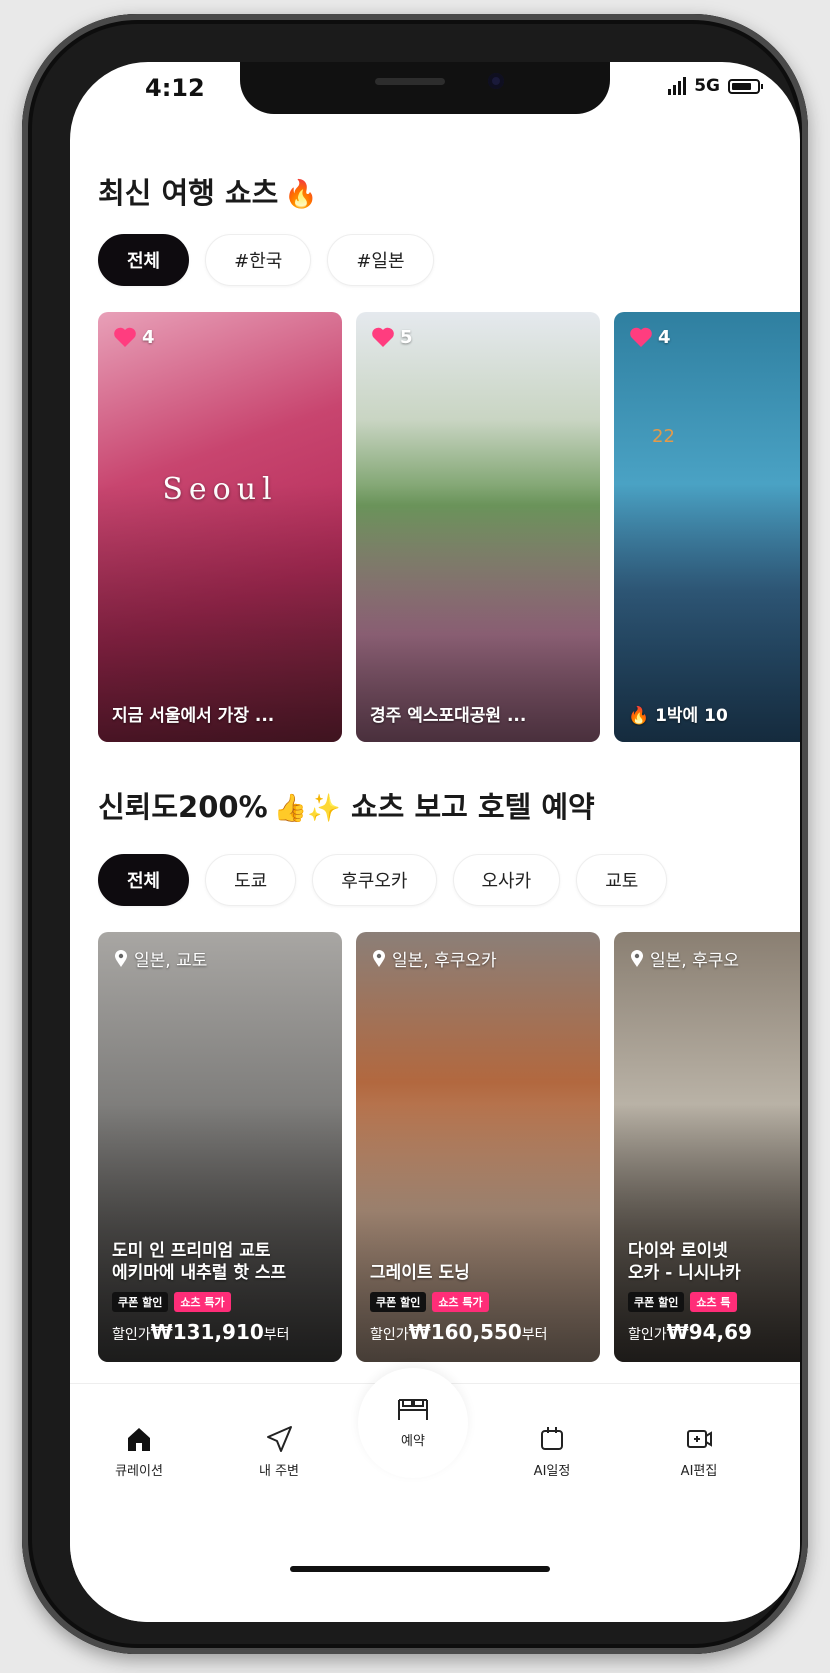 The width and height of the screenshot is (830, 1673). Describe the element at coordinates (199, 1273) in the screenshot. I see `hotel-name-line2: 에키마에 내추럴 핫 스프` at that location.